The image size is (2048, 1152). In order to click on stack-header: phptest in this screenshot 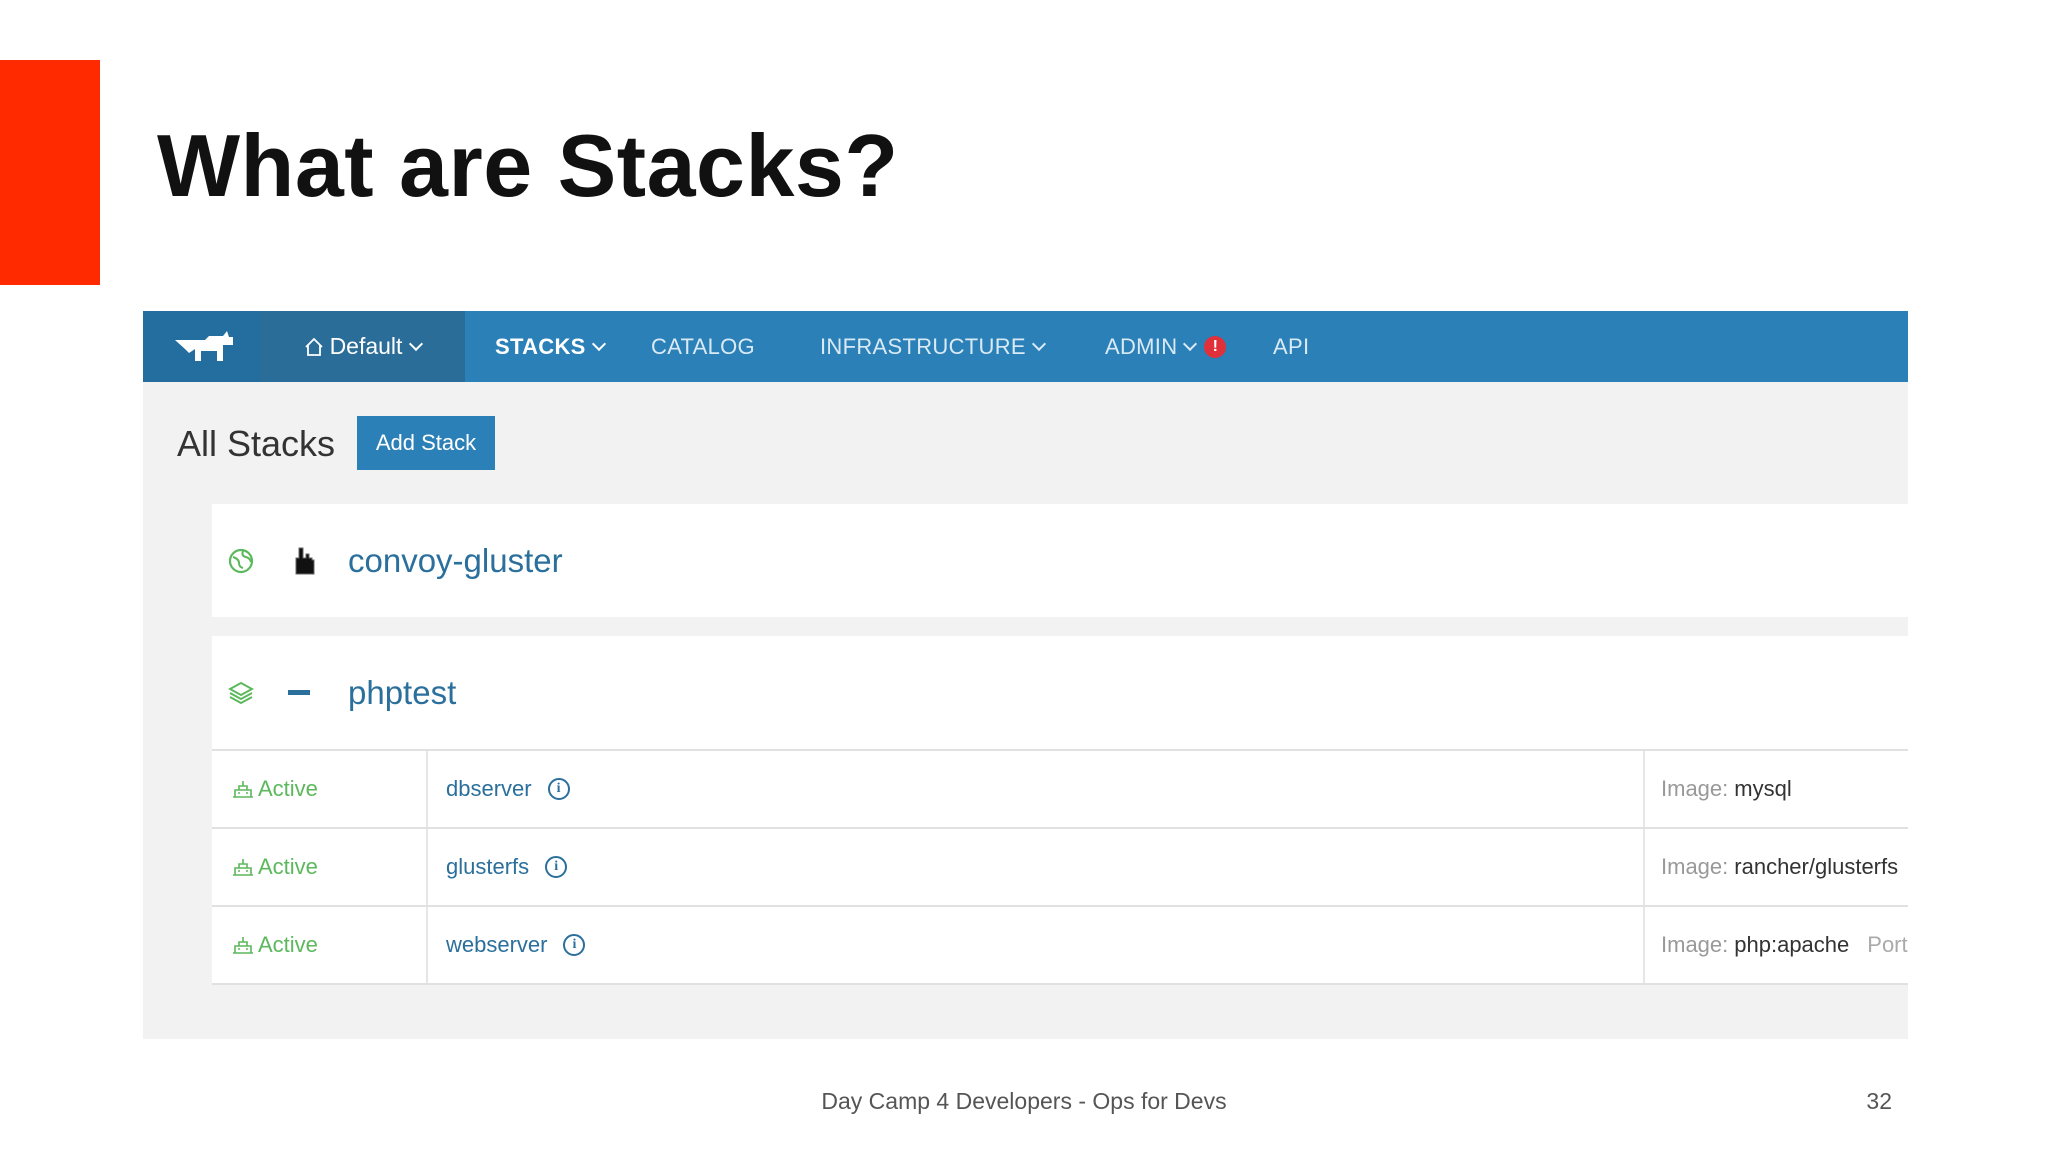, I will do `click(1060, 692)`.